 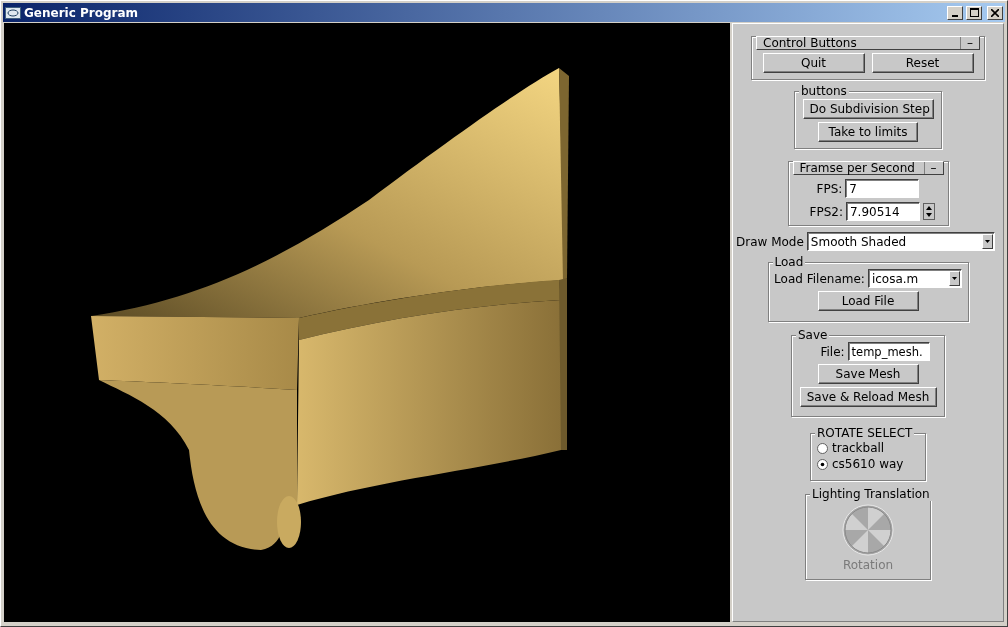 I want to click on radio-option: cs5610 way, so click(x=860, y=464).